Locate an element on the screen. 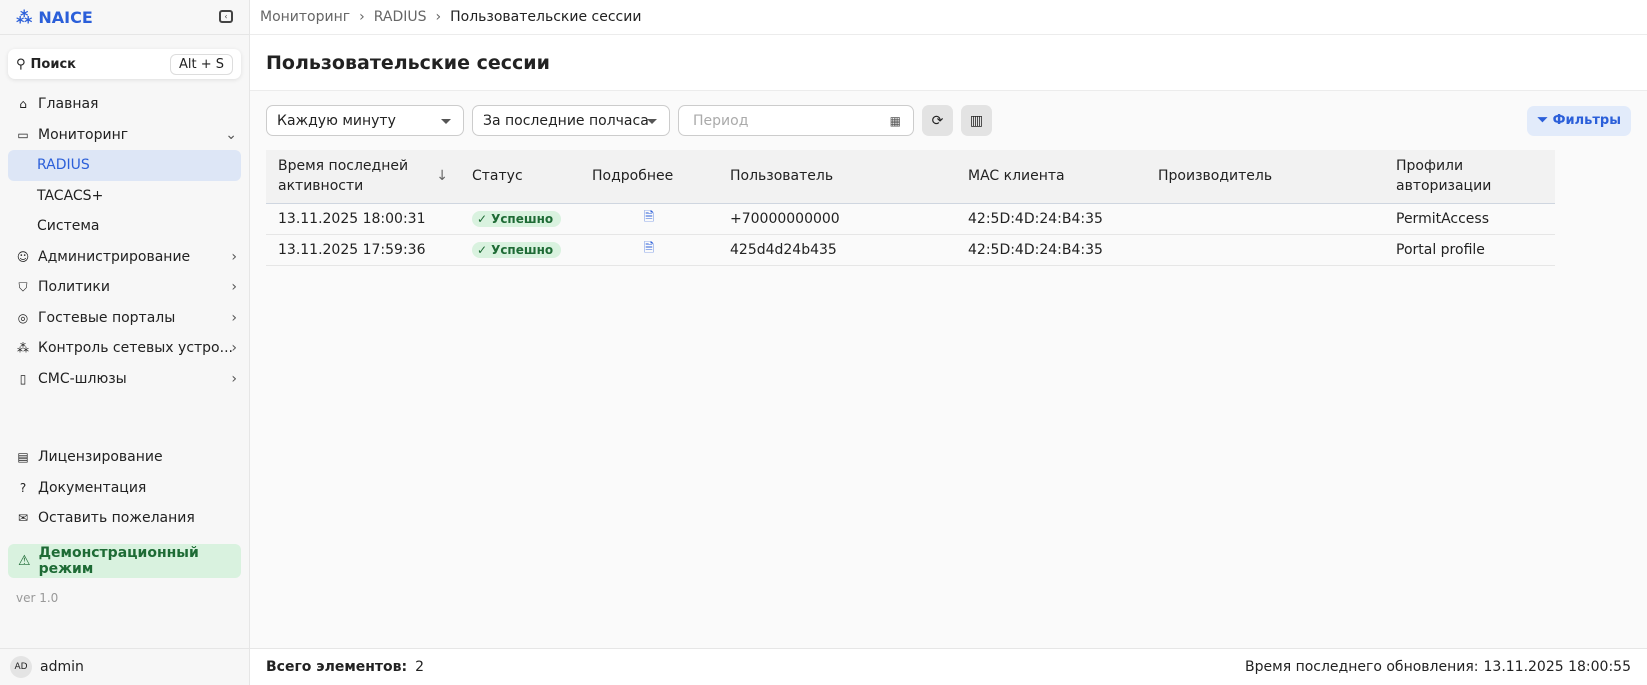 The height and width of the screenshot is (685, 1647). nav-policies: ⛉ Политики › is located at coordinates (124, 287).